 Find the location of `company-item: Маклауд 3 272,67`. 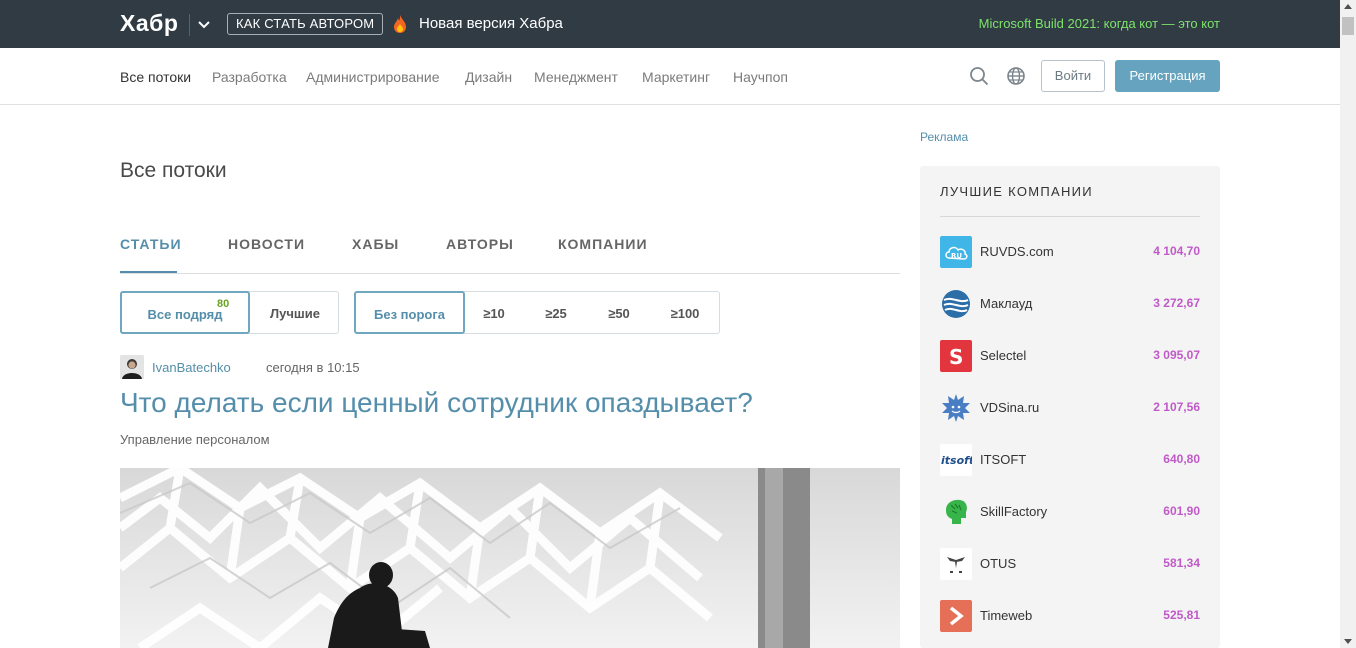

company-item: Маклауд 3 272,67 is located at coordinates (1070, 304).